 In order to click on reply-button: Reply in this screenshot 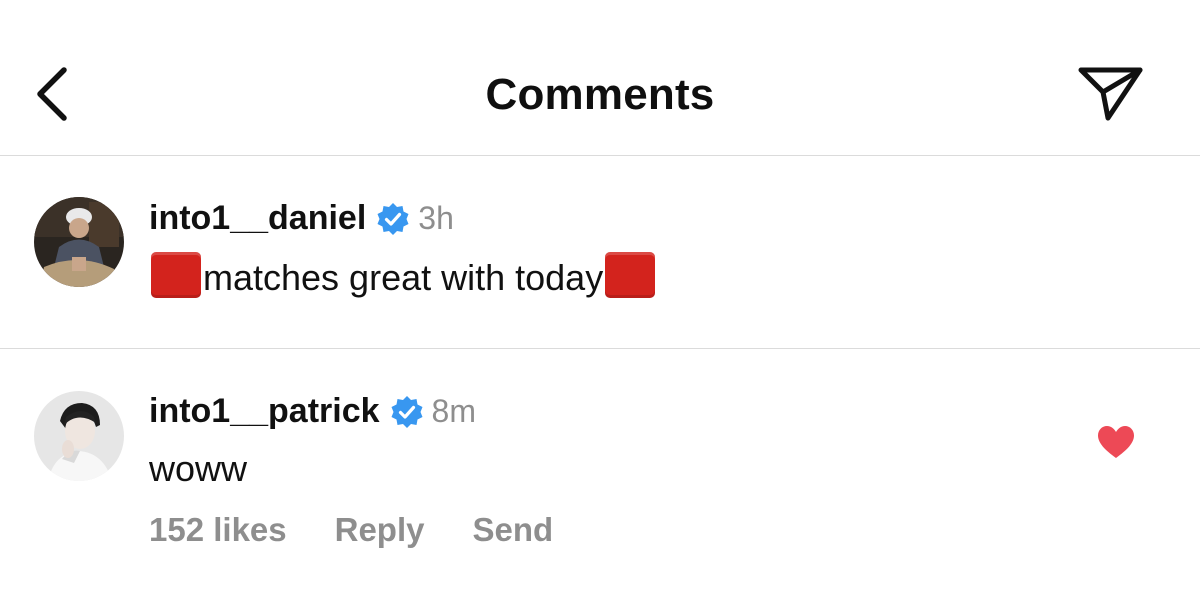, I will do `click(380, 530)`.